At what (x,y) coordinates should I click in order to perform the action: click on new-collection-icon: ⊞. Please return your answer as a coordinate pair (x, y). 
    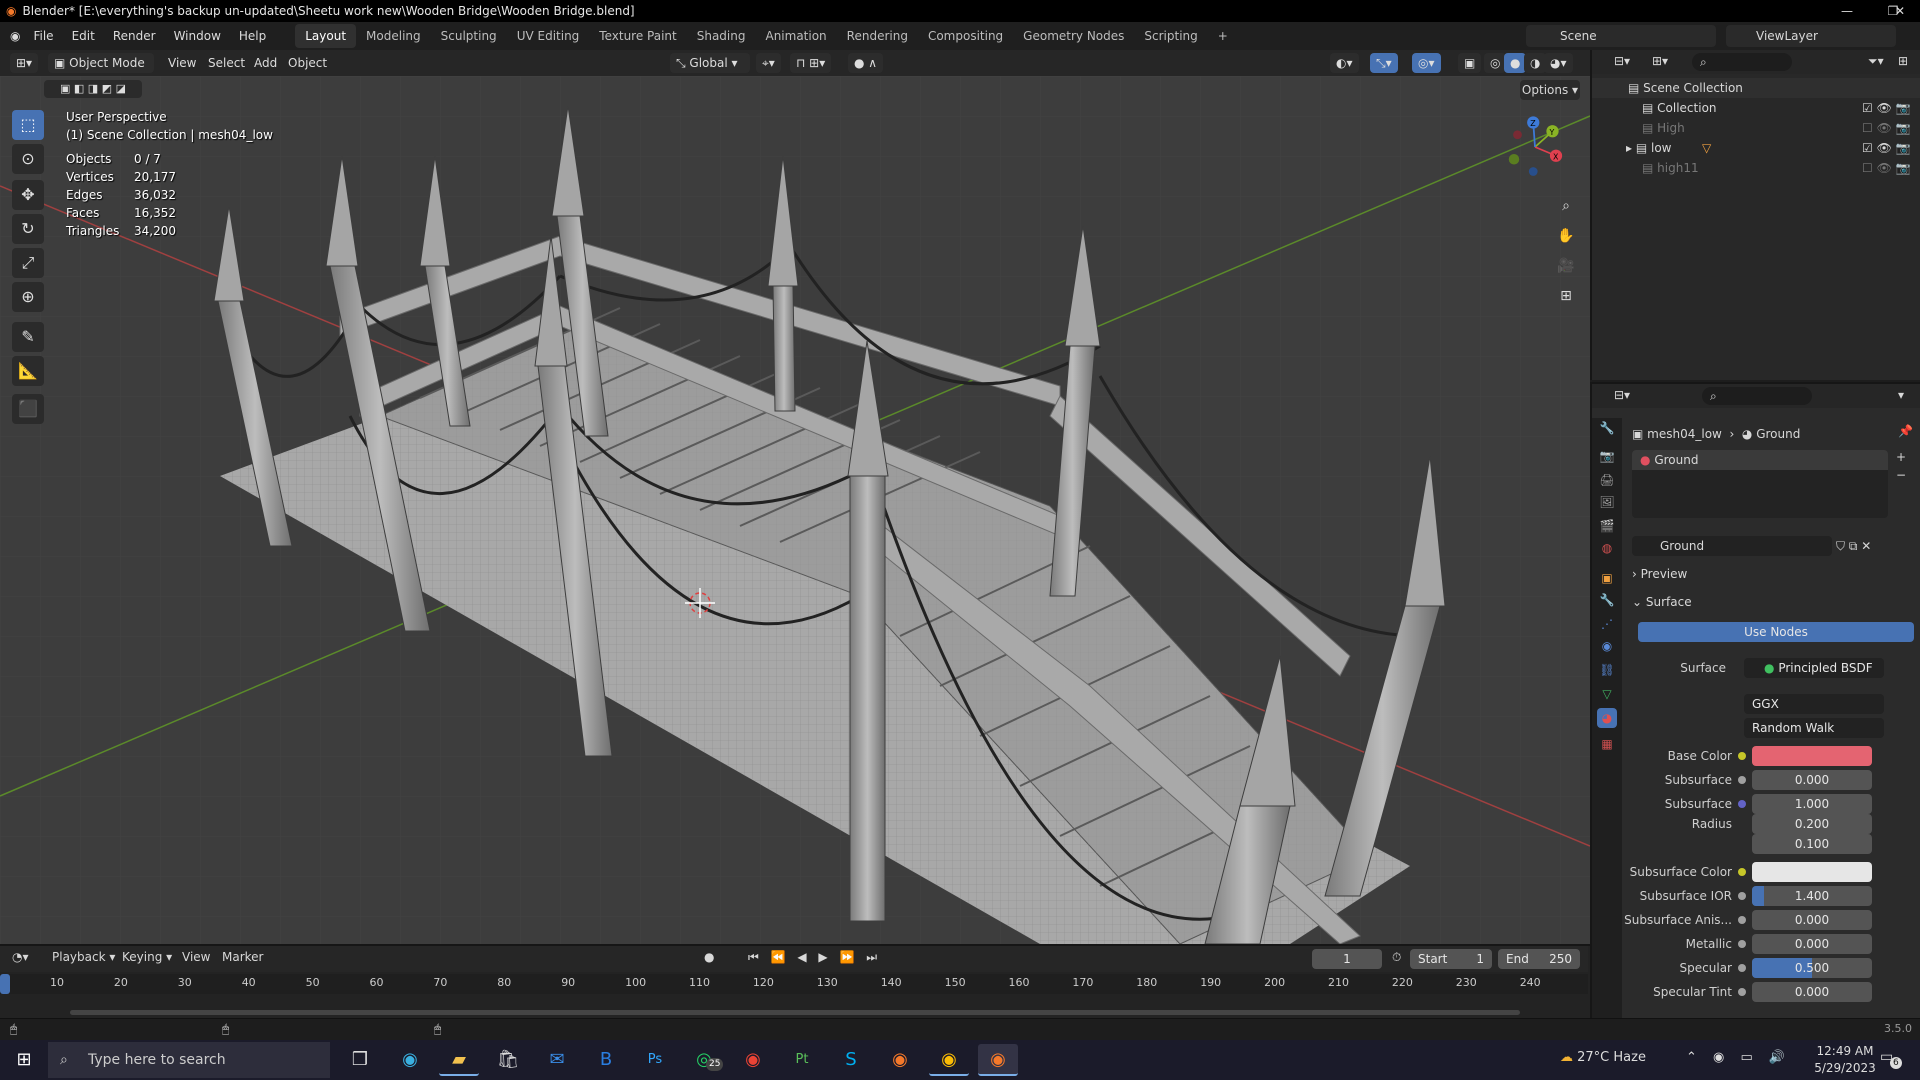
    Looking at the image, I should click on (1903, 61).